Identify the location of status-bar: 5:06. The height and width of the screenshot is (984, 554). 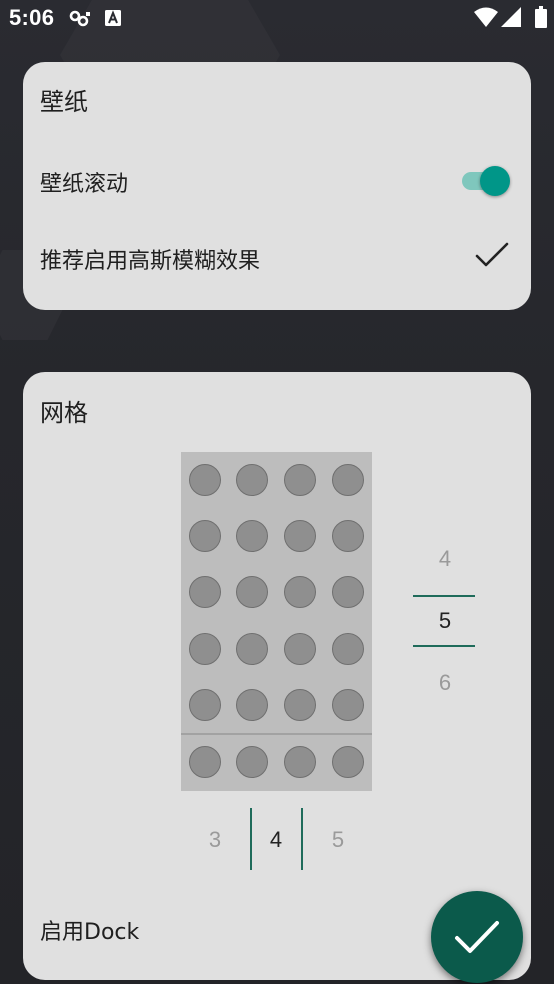
(277, 19).